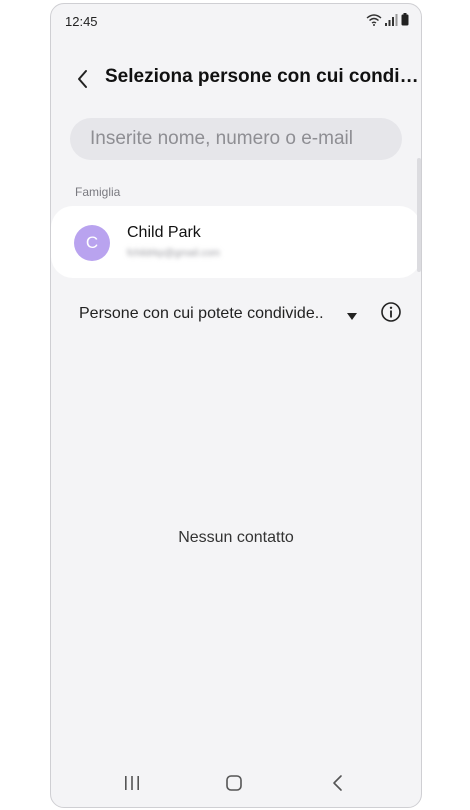 This screenshot has height=810, width=470. I want to click on back-button, so click(84, 79).